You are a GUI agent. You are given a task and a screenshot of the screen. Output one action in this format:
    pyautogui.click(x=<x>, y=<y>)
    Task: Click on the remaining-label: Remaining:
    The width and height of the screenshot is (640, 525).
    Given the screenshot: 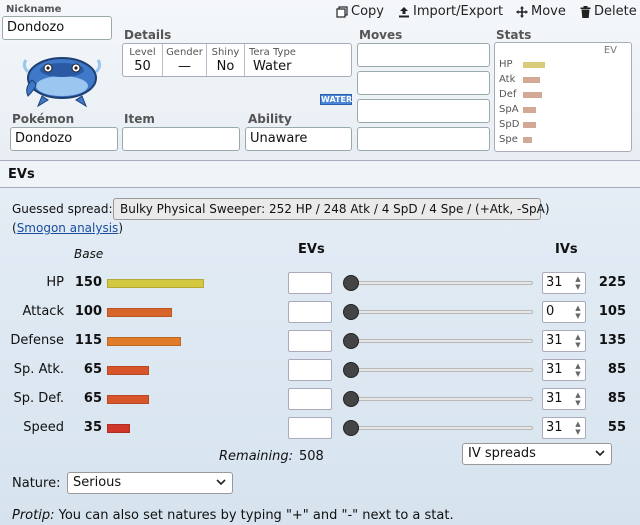 What is the action you would take?
    pyautogui.click(x=256, y=456)
    